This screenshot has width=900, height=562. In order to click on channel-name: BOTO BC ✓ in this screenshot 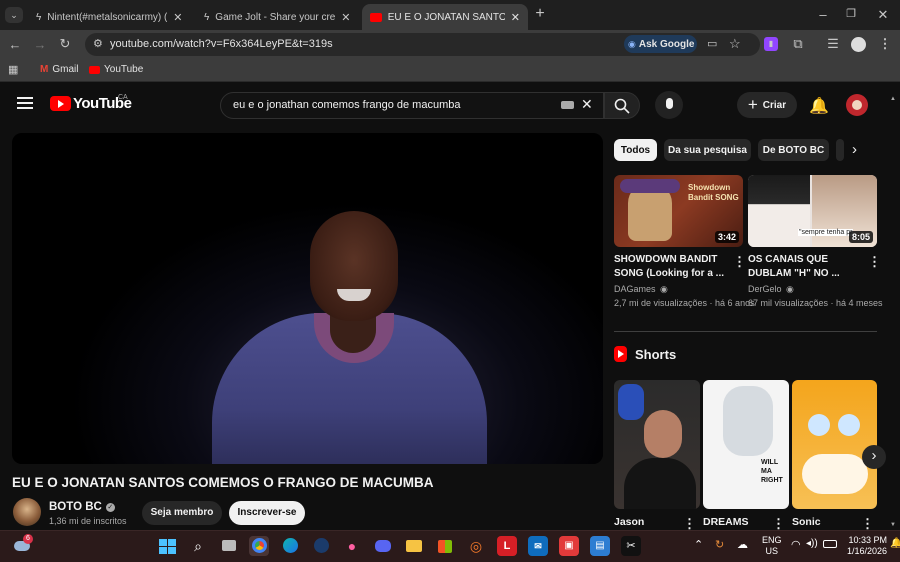, I will do `click(82, 507)`.